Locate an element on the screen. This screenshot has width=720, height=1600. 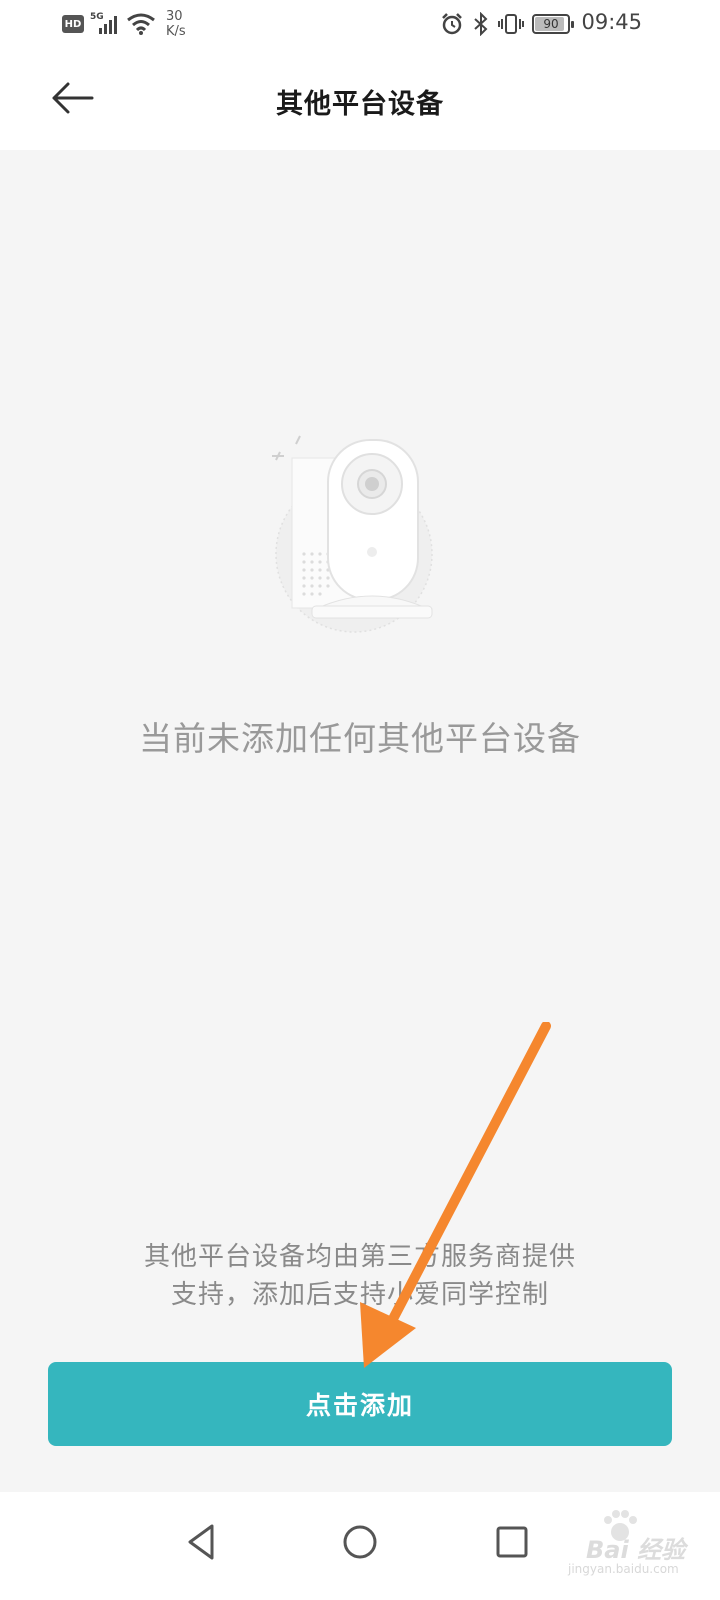
hd-badge: HD is located at coordinates (73, 24).